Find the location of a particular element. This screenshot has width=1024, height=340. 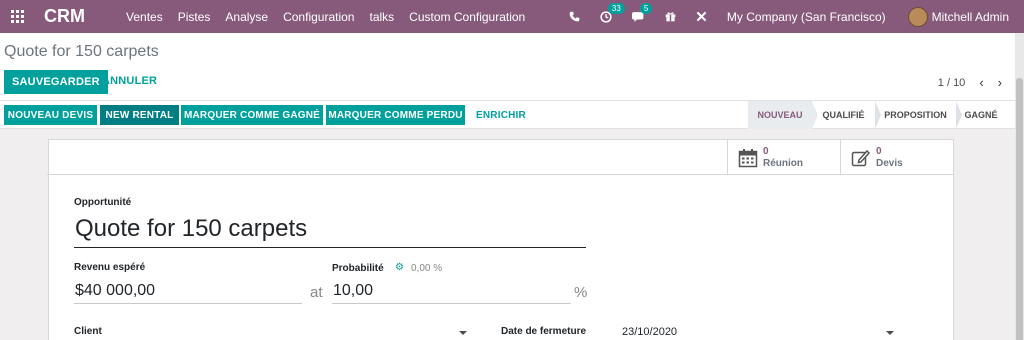

expected-revenue-label: Revenu espéré is located at coordinates (110, 267).